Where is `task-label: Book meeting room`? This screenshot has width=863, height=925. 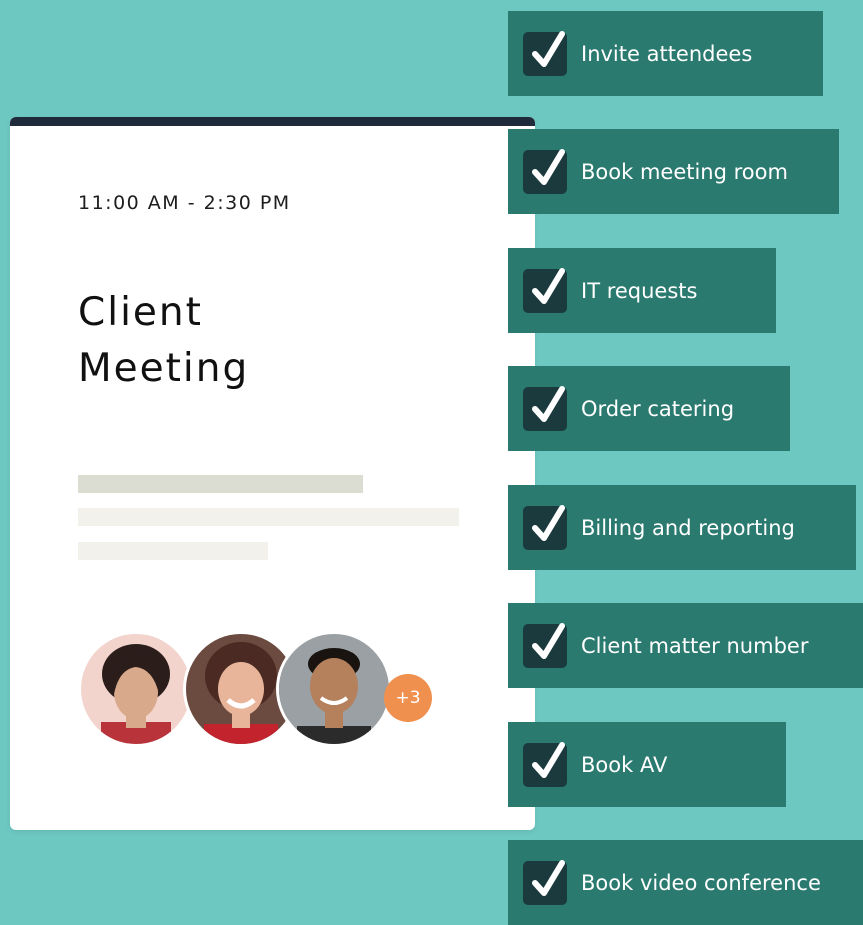
task-label: Book meeting room is located at coordinates (684, 171).